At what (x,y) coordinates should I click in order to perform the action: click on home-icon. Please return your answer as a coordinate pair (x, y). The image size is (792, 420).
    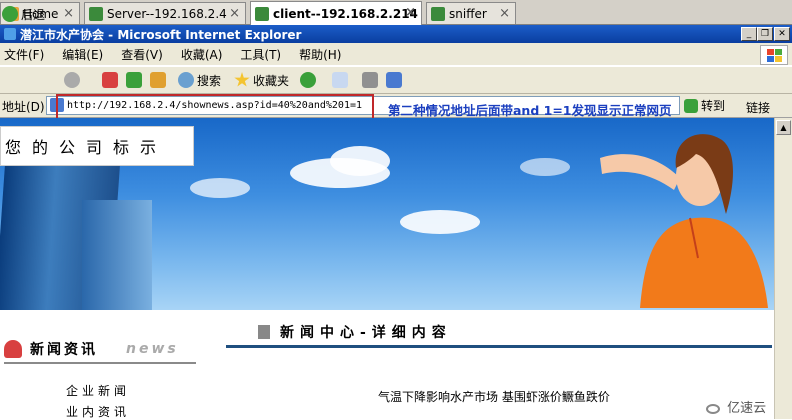
    Looking at the image, I should click on (158, 80).